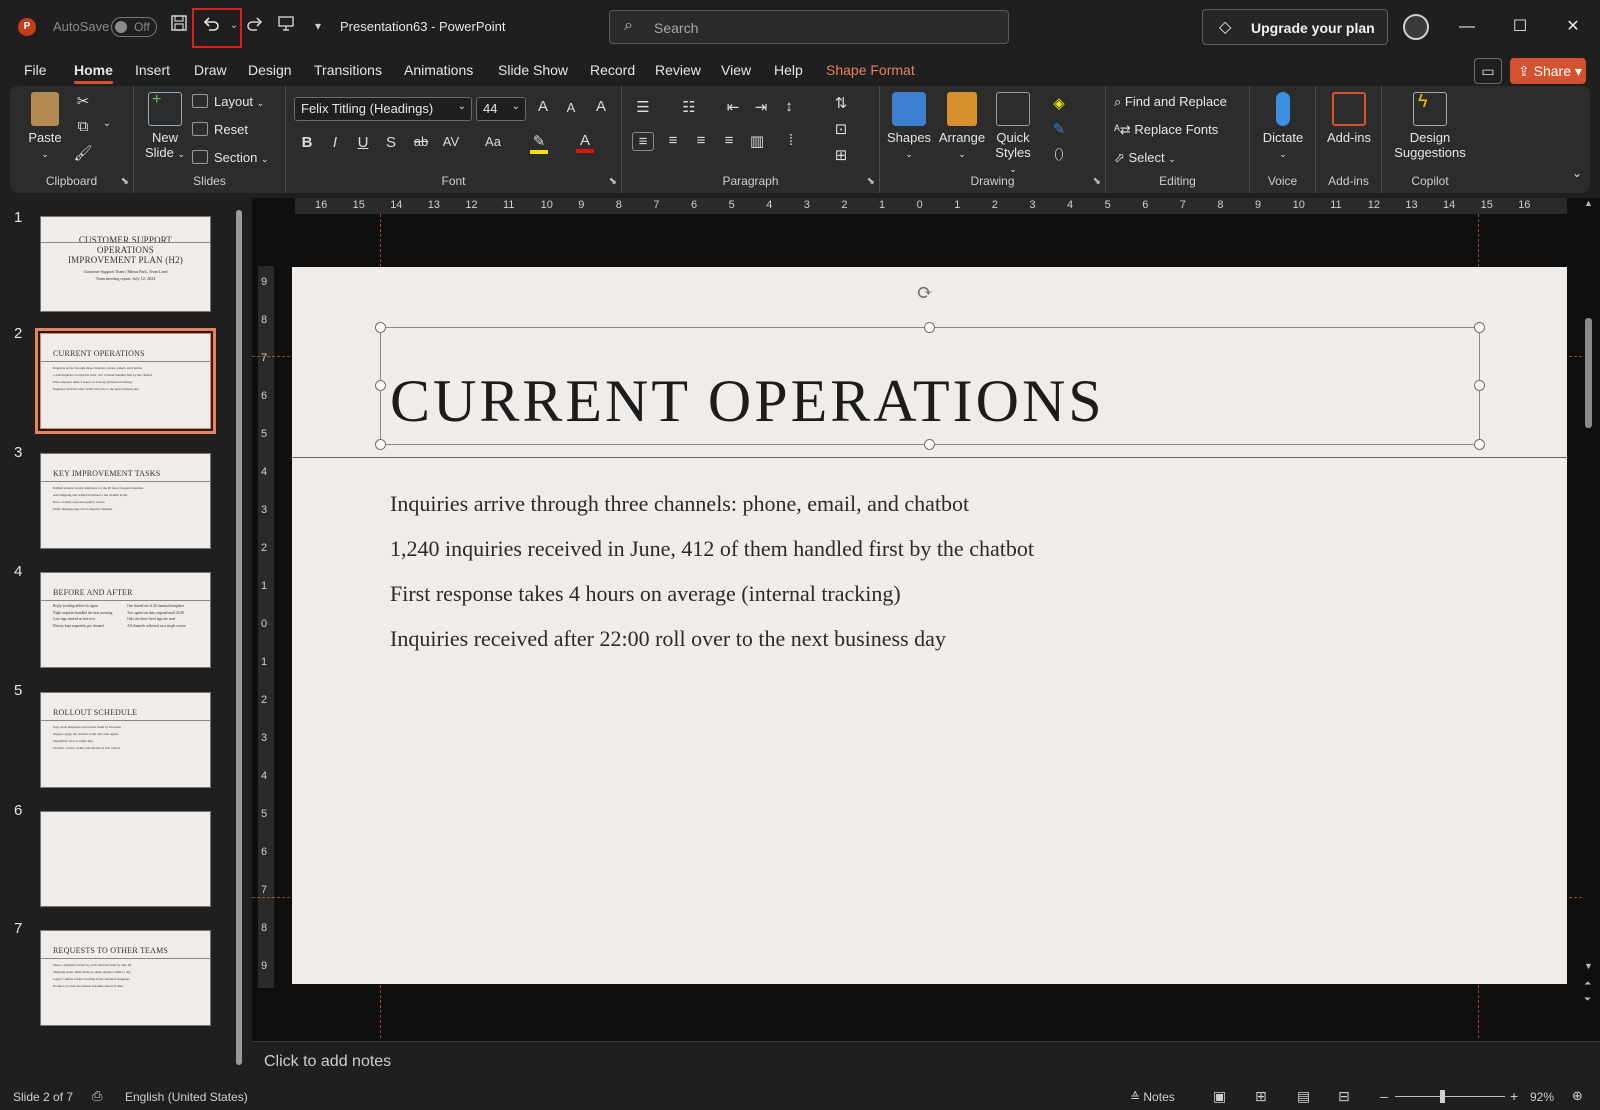 The height and width of the screenshot is (1110, 1600). What do you see at coordinates (791, 140) in the screenshot?
I see `spacing-options-icon: ⁞` at bounding box center [791, 140].